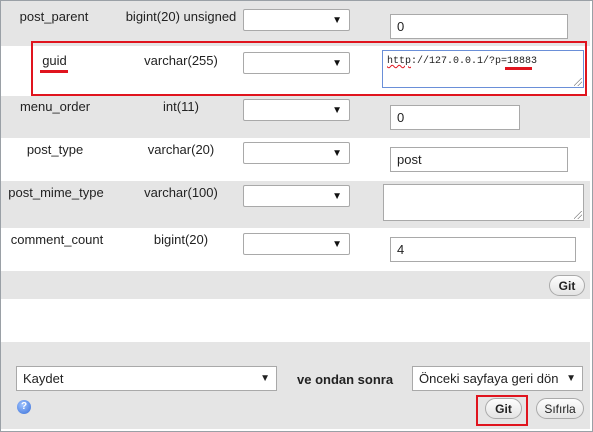 This screenshot has height=432, width=593. What do you see at coordinates (181, 239) in the screenshot?
I see `field-type: bigint(20)` at bounding box center [181, 239].